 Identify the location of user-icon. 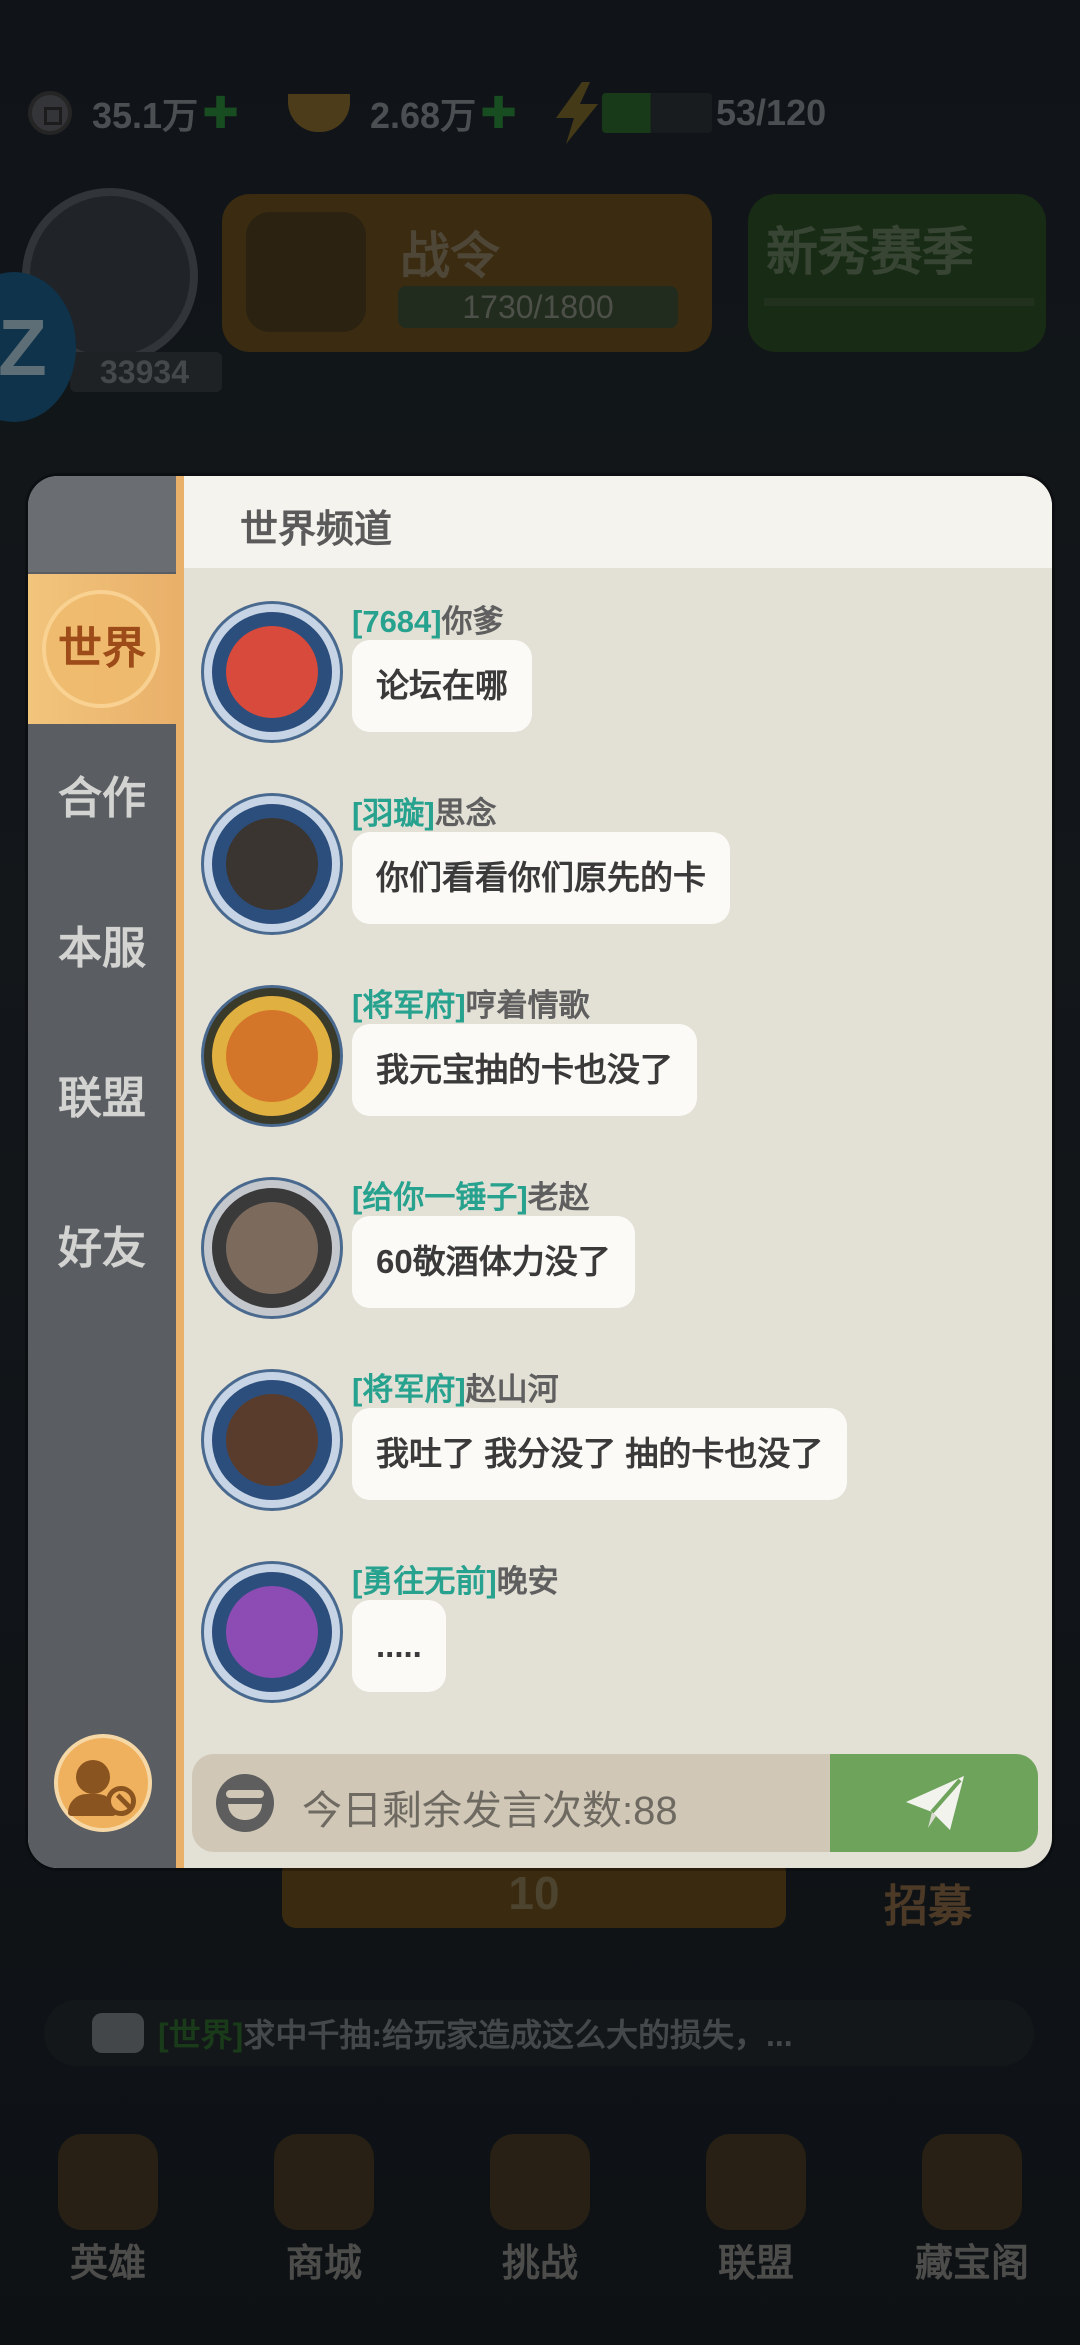
(93, 1777).